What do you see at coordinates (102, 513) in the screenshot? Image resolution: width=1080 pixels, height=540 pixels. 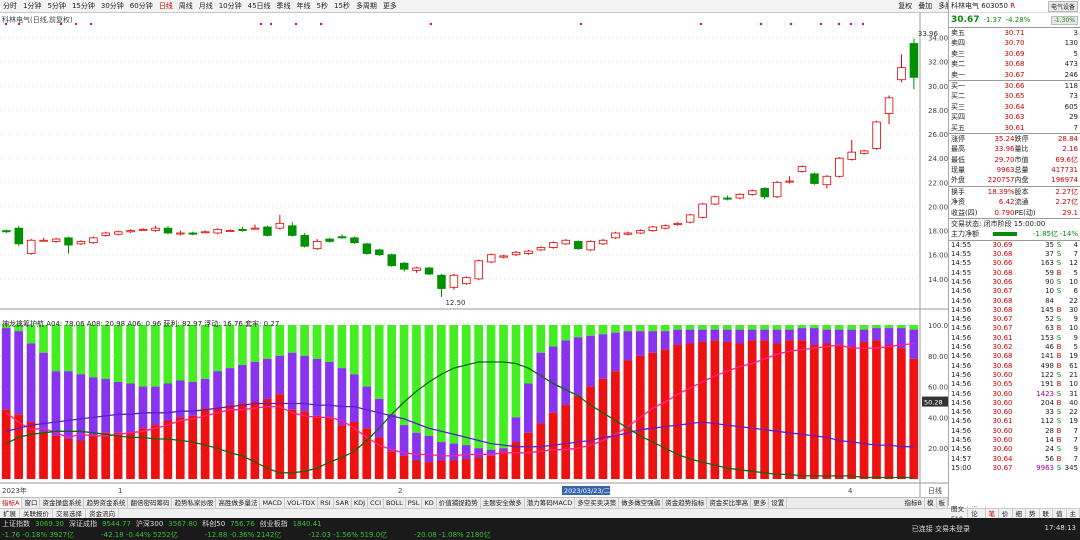 I see `sheet-tab: 资金流向` at bounding box center [102, 513].